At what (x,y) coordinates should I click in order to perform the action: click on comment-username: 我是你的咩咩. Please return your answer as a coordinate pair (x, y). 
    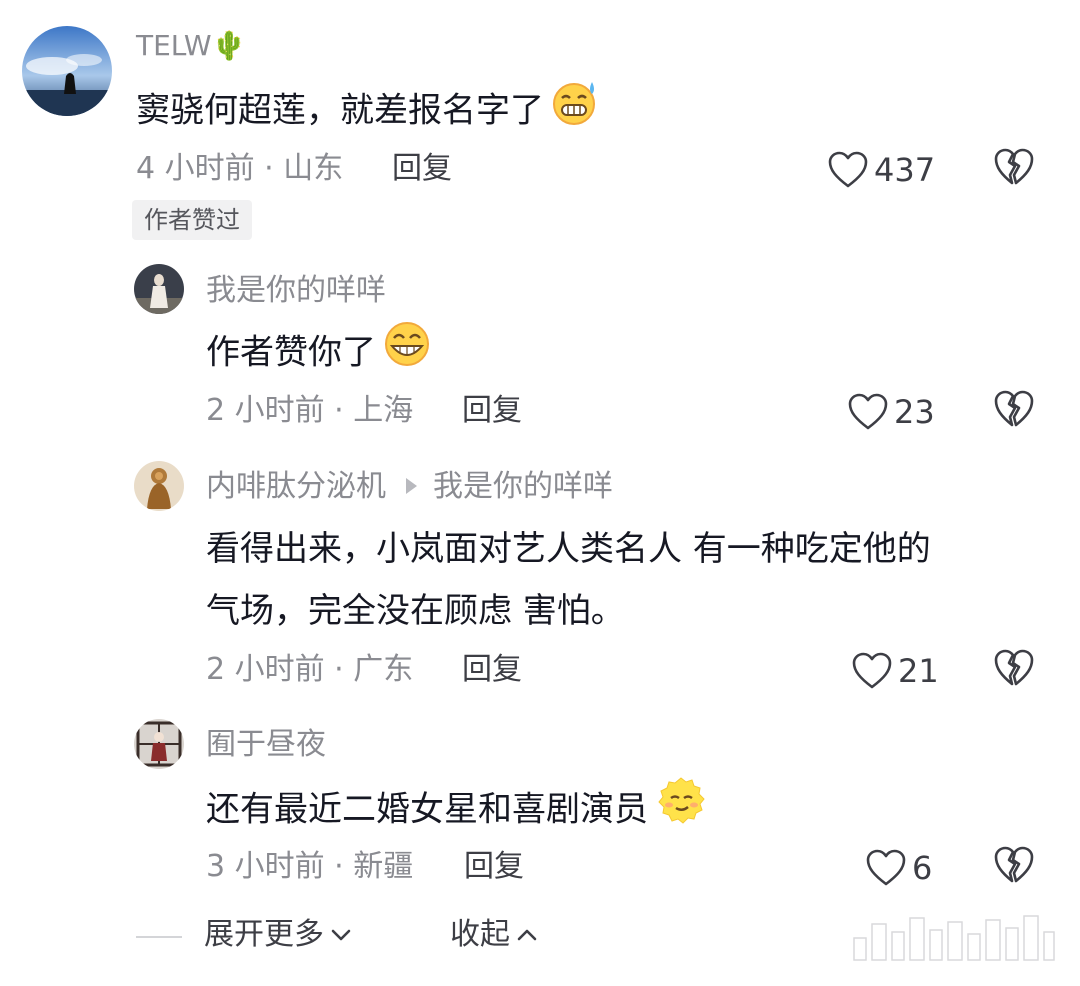
    Looking at the image, I should click on (296, 291).